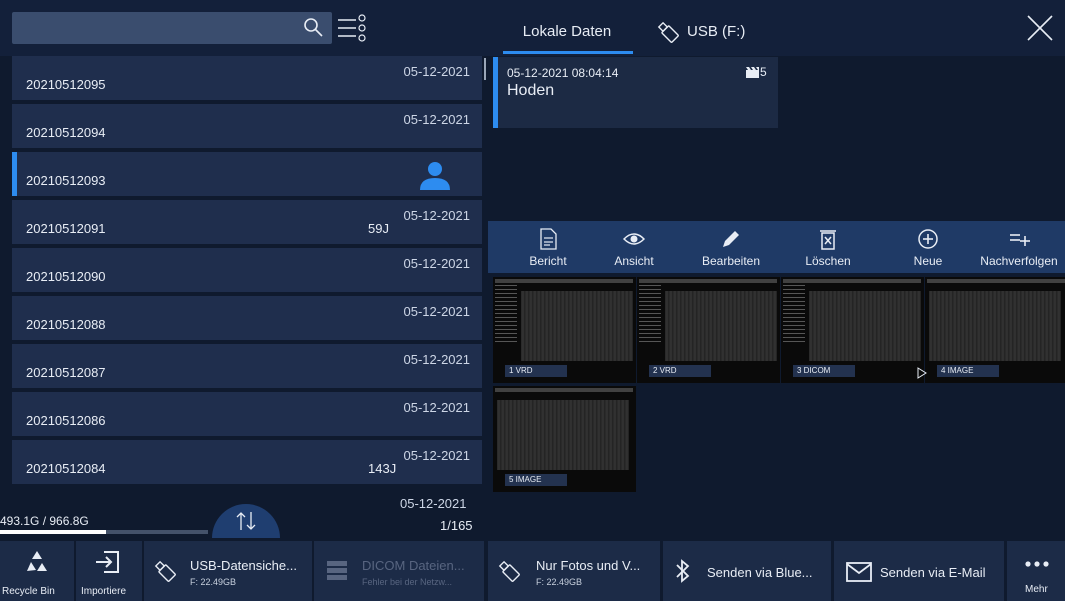  Describe the element at coordinates (247, 318) in the screenshot. I see `exam-row: 05-12-2021 20210512088` at that location.